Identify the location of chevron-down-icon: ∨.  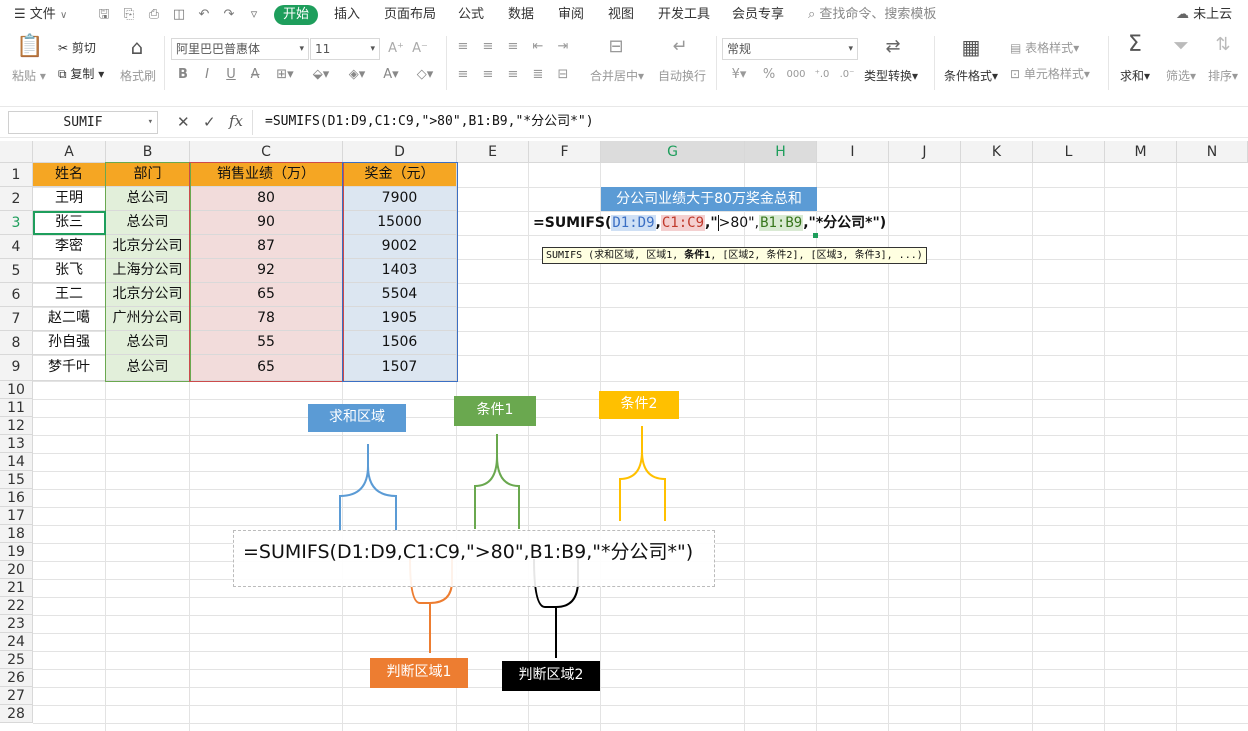
(63, 15).